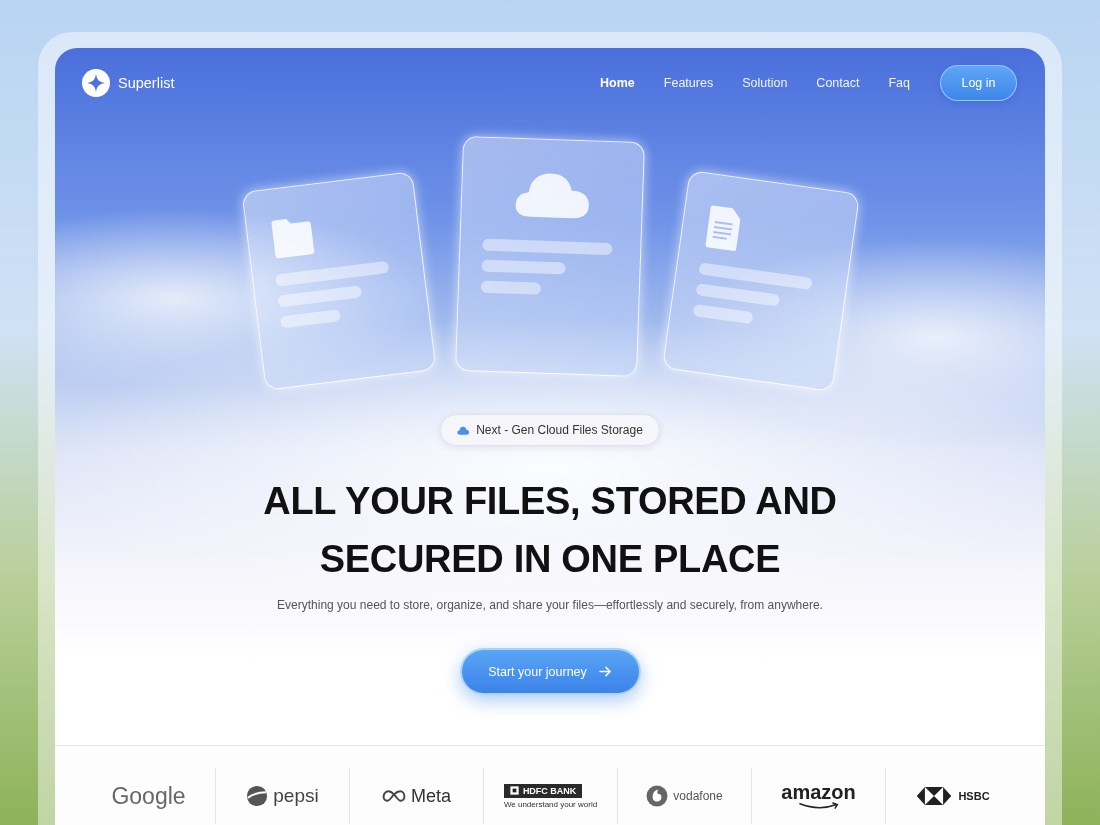 This screenshot has width=1100, height=825. What do you see at coordinates (818, 792) in the screenshot?
I see `amazon-wordmark: amazon` at bounding box center [818, 792].